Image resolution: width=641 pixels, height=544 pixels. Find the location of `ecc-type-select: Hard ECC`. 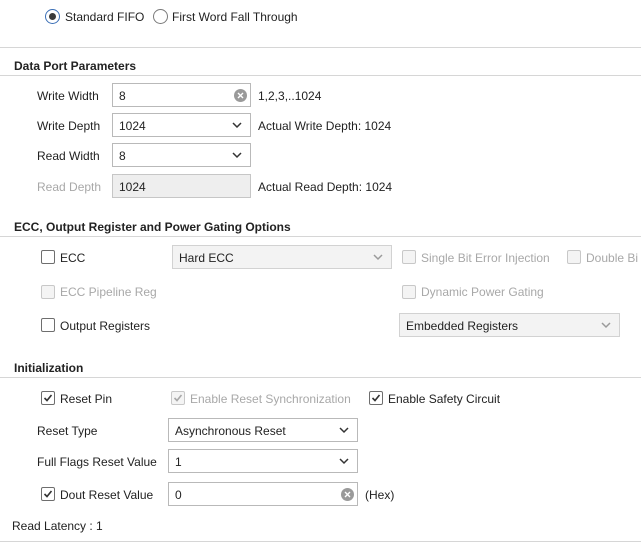

ecc-type-select: Hard ECC is located at coordinates (282, 257).